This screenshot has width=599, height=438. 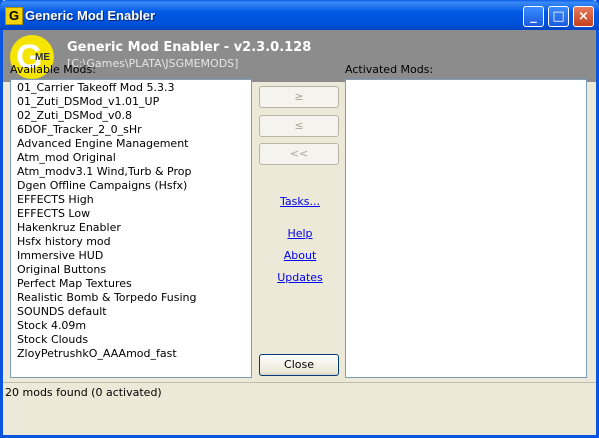 What do you see at coordinates (300, 233) in the screenshot?
I see `help-link: Help` at bounding box center [300, 233].